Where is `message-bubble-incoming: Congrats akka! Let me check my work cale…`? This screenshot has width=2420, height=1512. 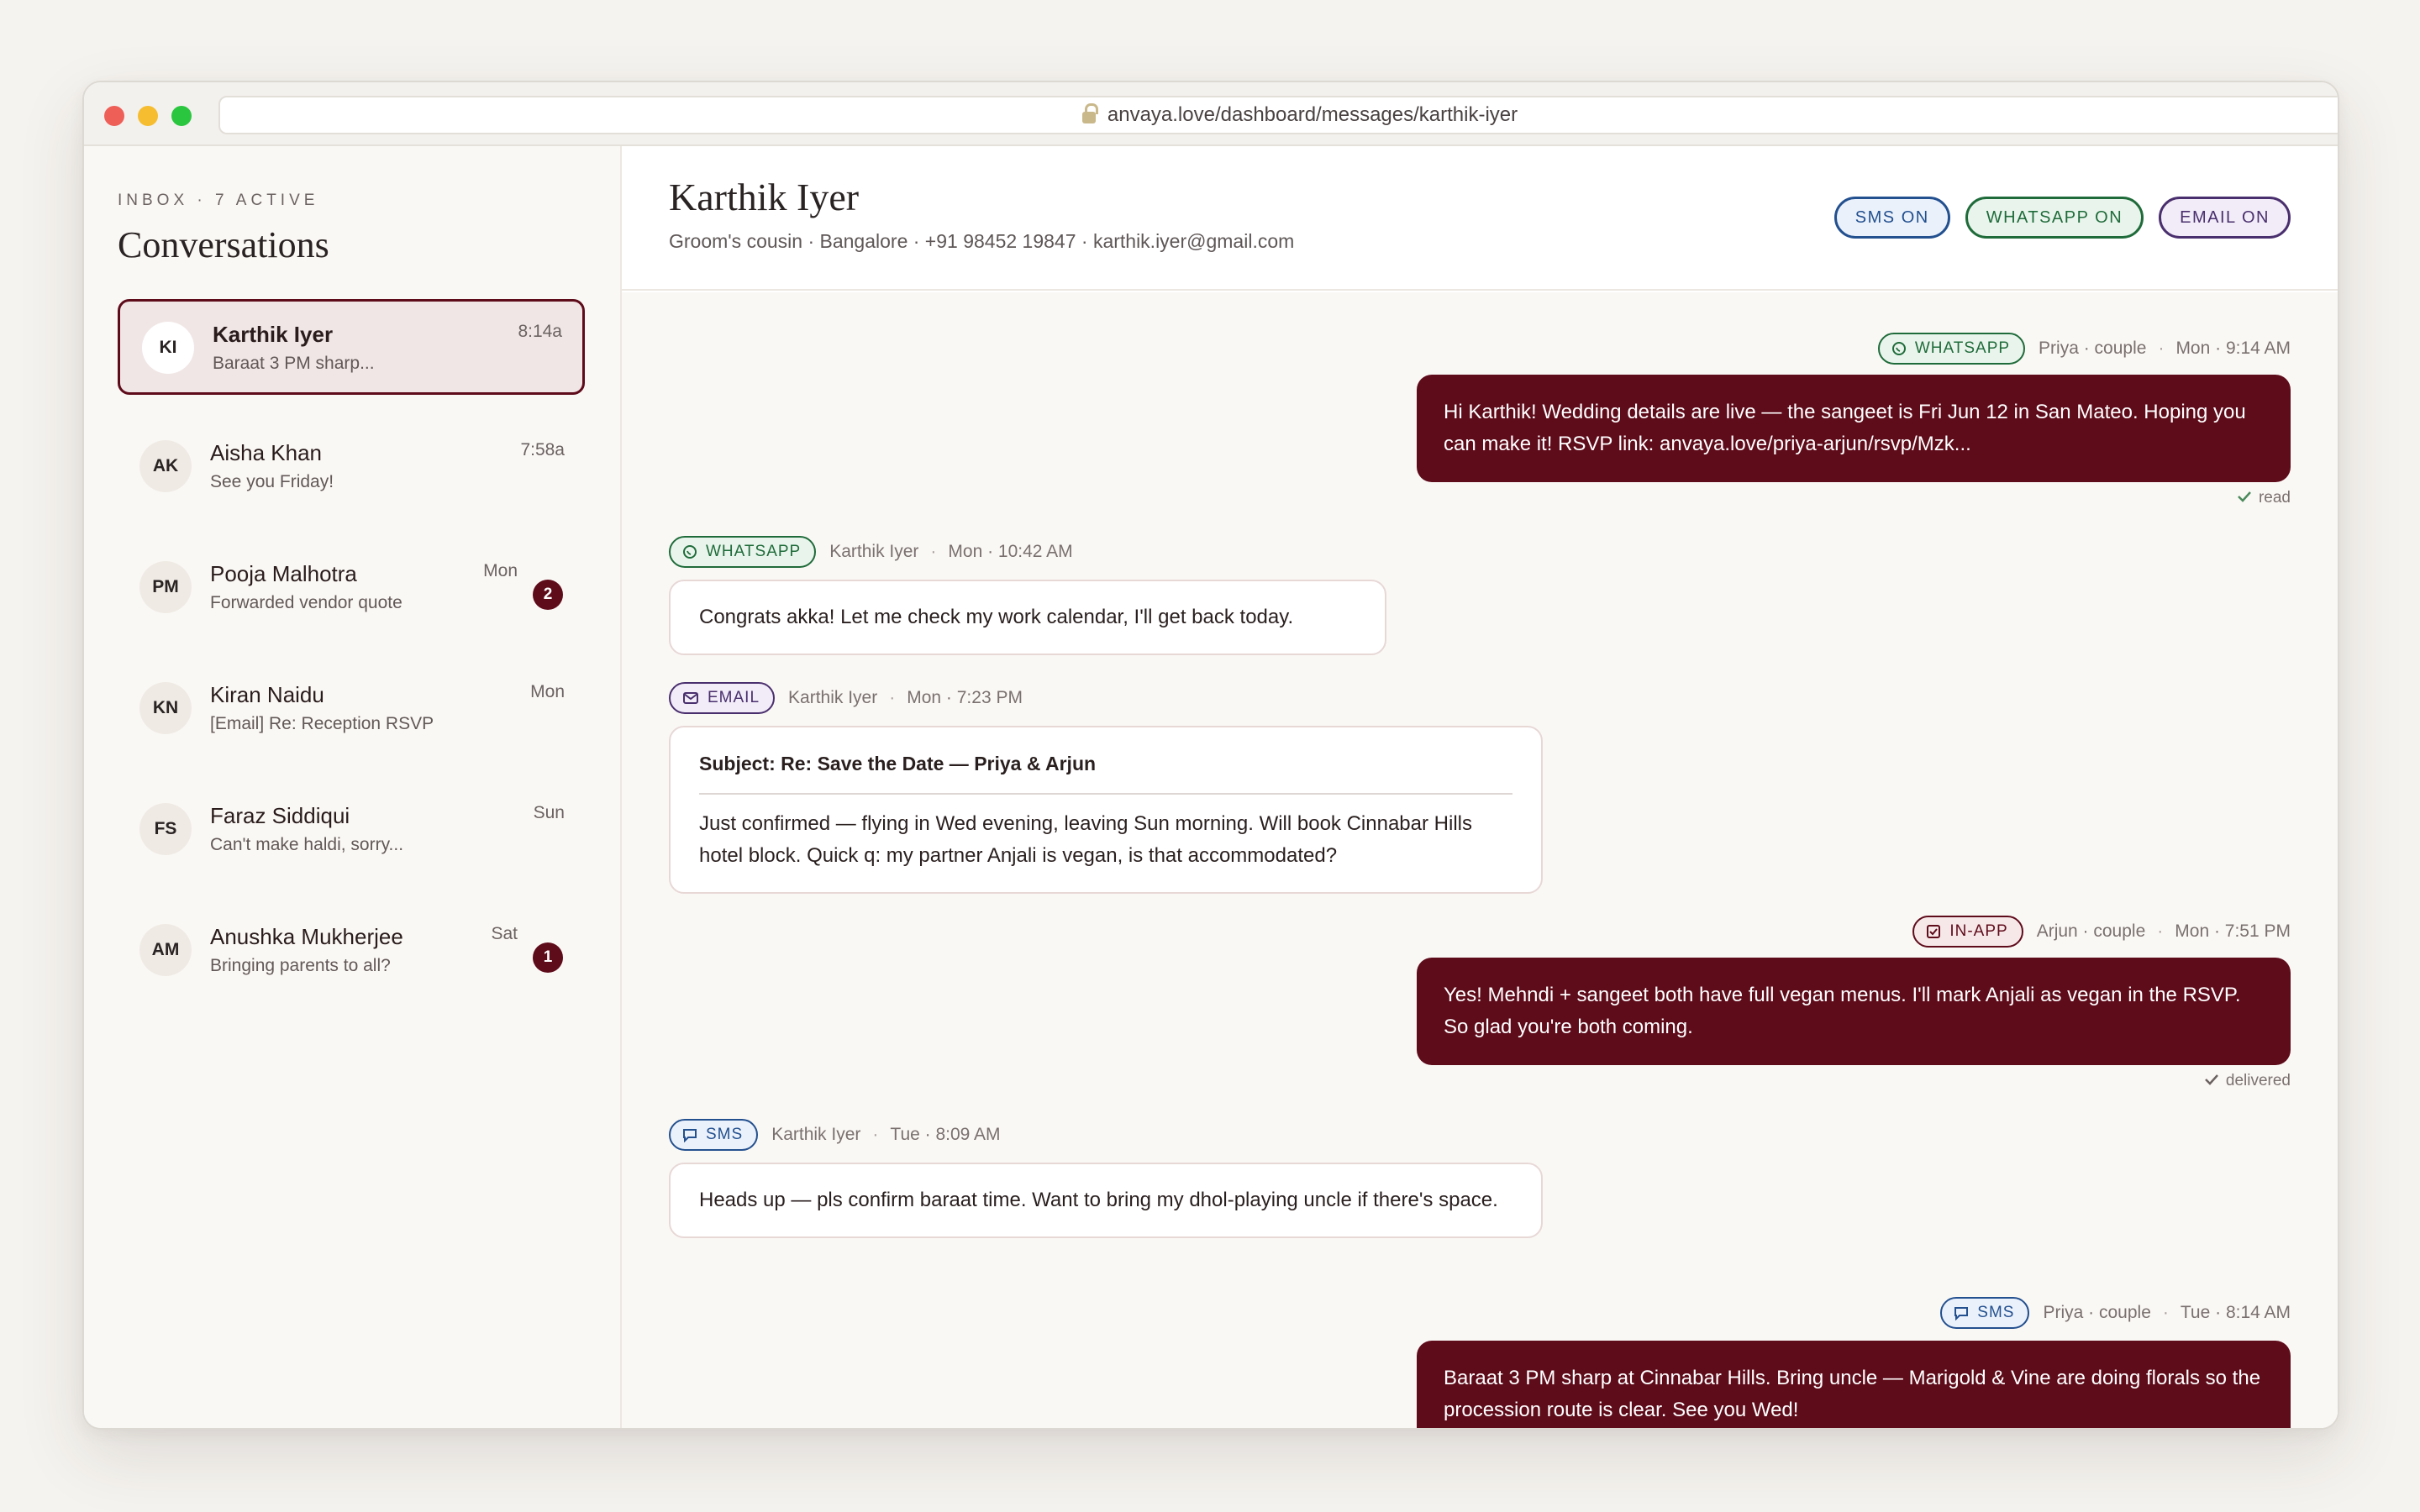
message-bubble-incoming: Congrats akka! Let me check my work cale… is located at coordinates (1027, 617).